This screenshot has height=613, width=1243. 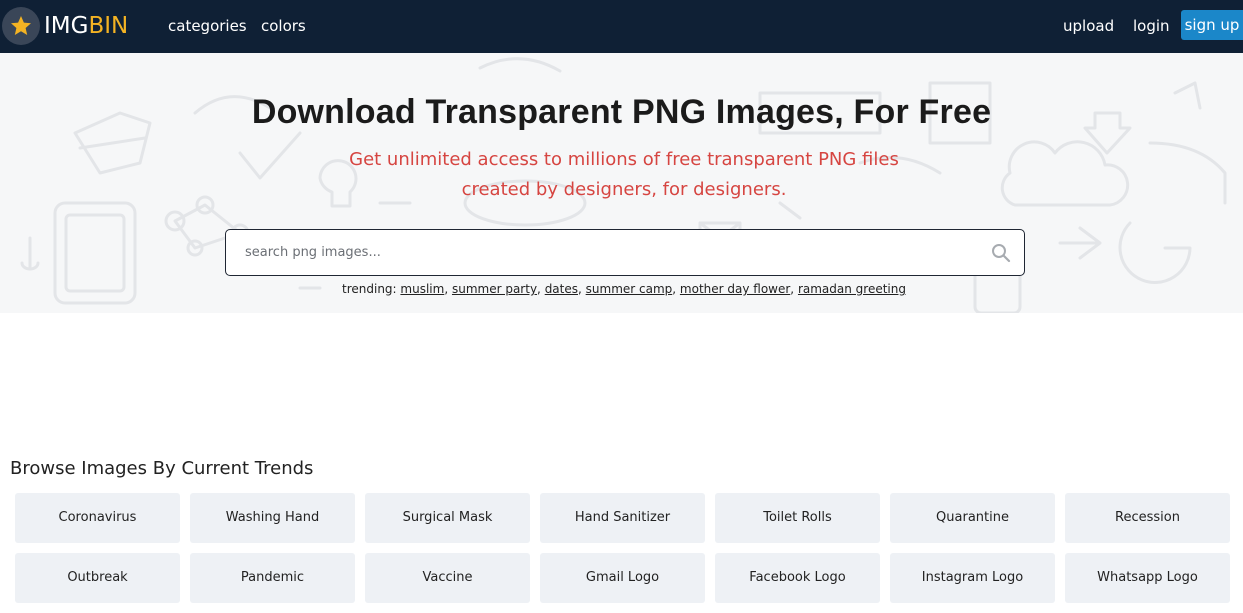 What do you see at coordinates (797, 518) in the screenshot?
I see `trend-item: Toilet Rolls` at bounding box center [797, 518].